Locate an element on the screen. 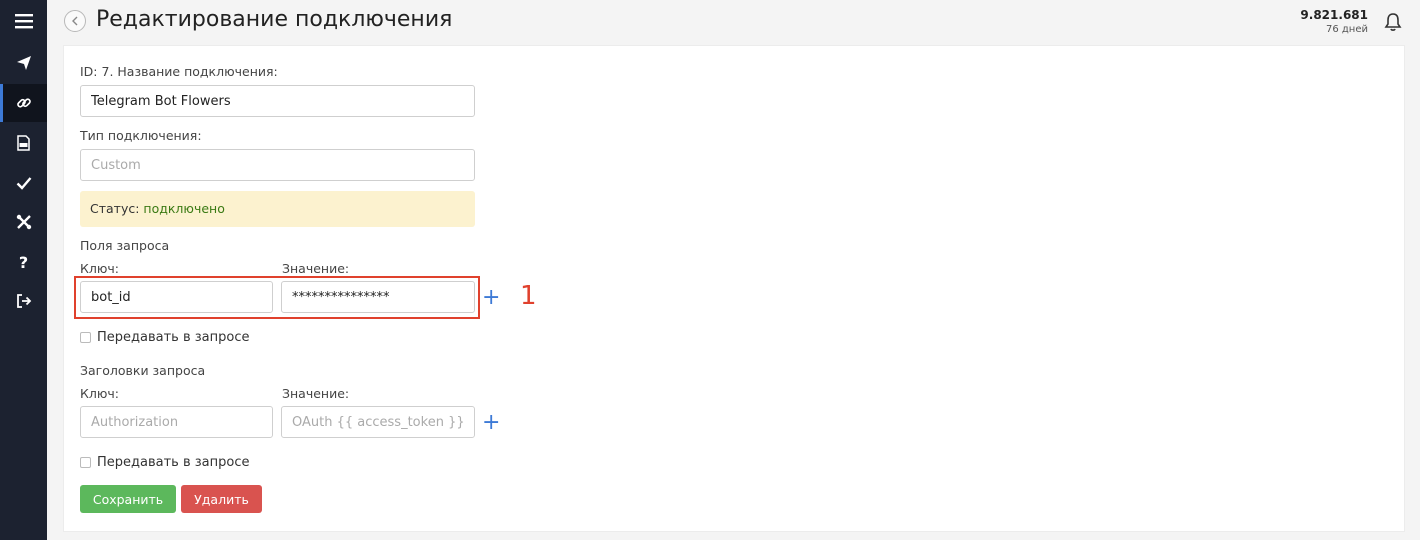 The width and height of the screenshot is (1420, 540). status-label: Статус: is located at coordinates (115, 208).